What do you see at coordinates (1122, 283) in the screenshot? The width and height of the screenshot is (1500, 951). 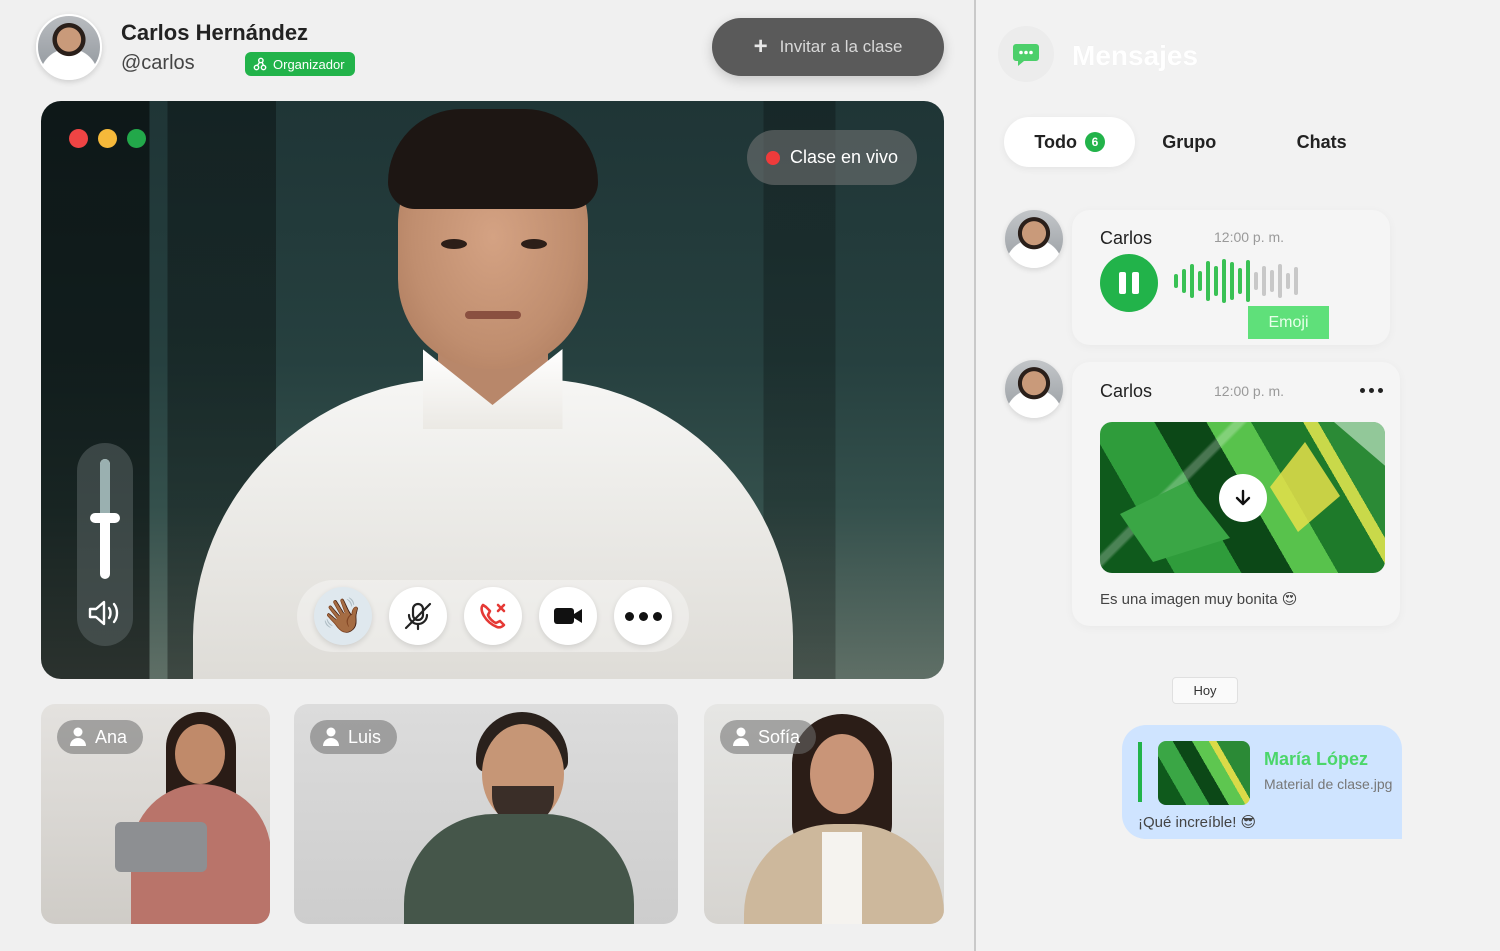 I see `pause-icon` at bounding box center [1122, 283].